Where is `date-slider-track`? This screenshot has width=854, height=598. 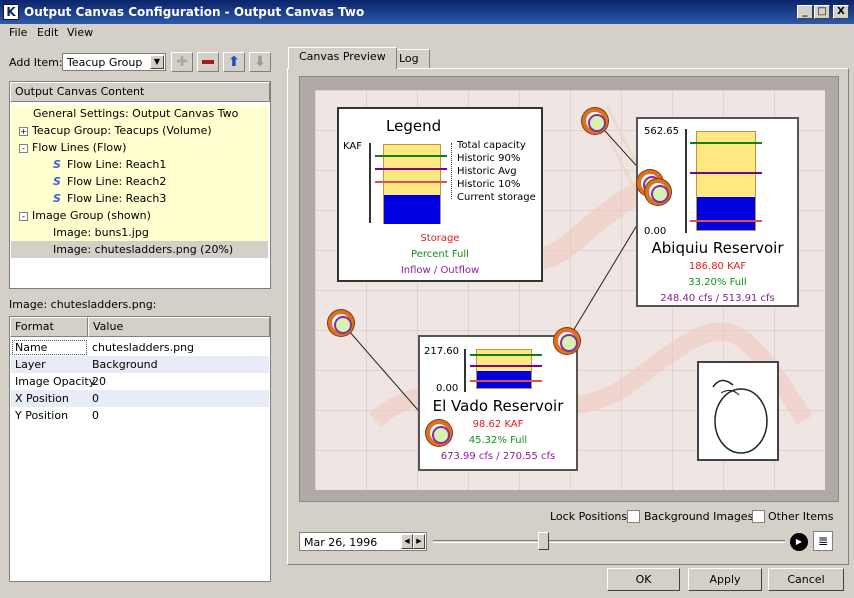 date-slider-track is located at coordinates (609, 541).